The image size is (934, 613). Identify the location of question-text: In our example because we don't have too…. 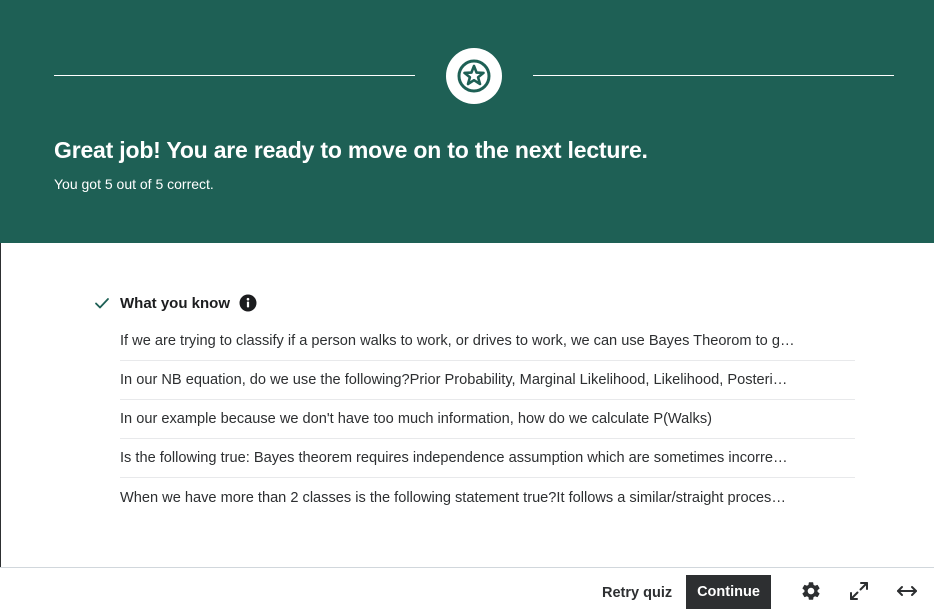
(416, 419).